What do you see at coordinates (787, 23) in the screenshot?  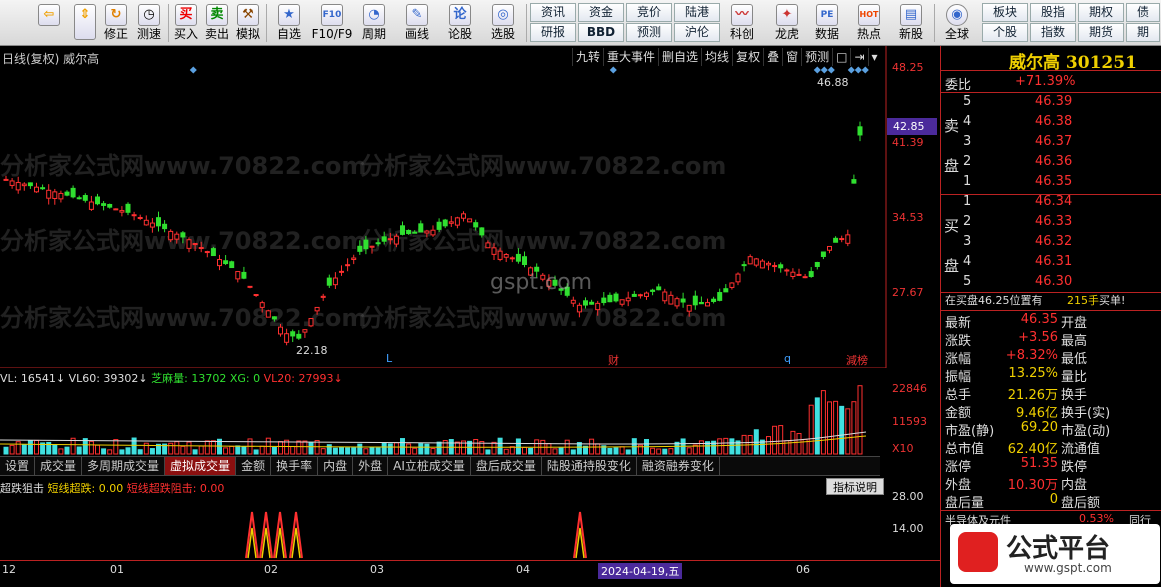 I see `dragon-tiger-button: ✦ 龙虎` at bounding box center [787, 23].